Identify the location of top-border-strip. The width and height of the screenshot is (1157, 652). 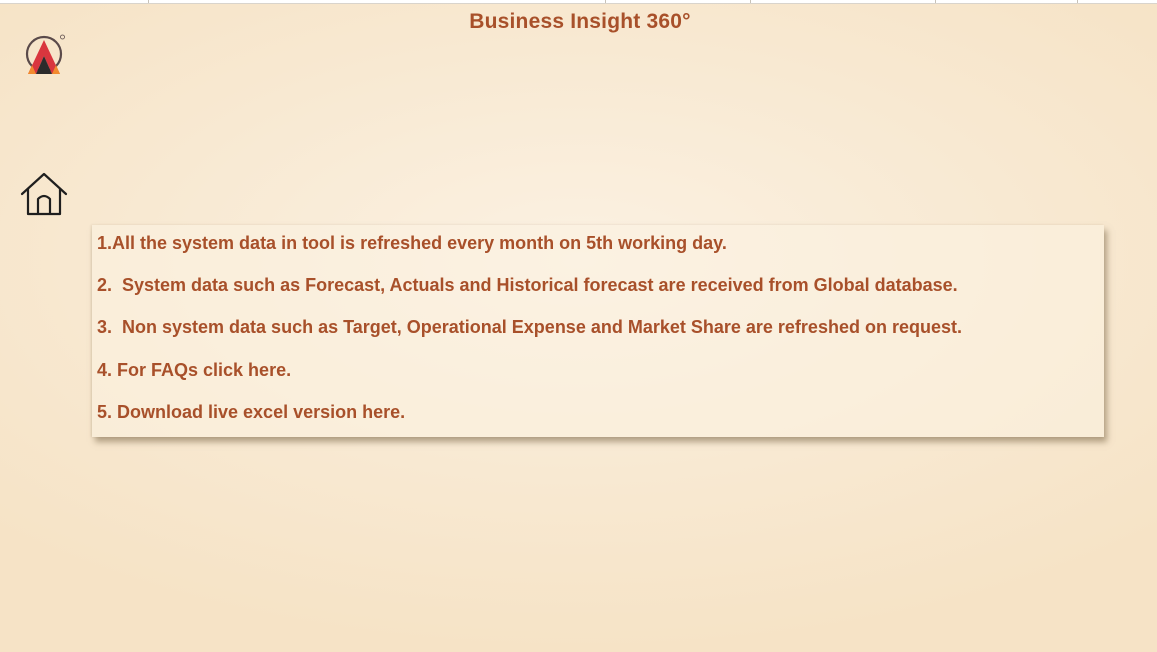
(578, 2).